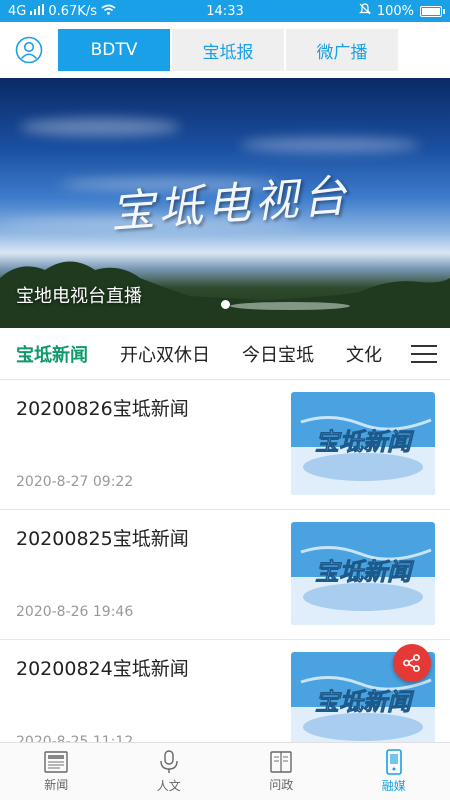 This screenshot has width=450, height=800. Describe the element at coordinates (432, 11) in the screenshot. I see `battery-icon` at that location.